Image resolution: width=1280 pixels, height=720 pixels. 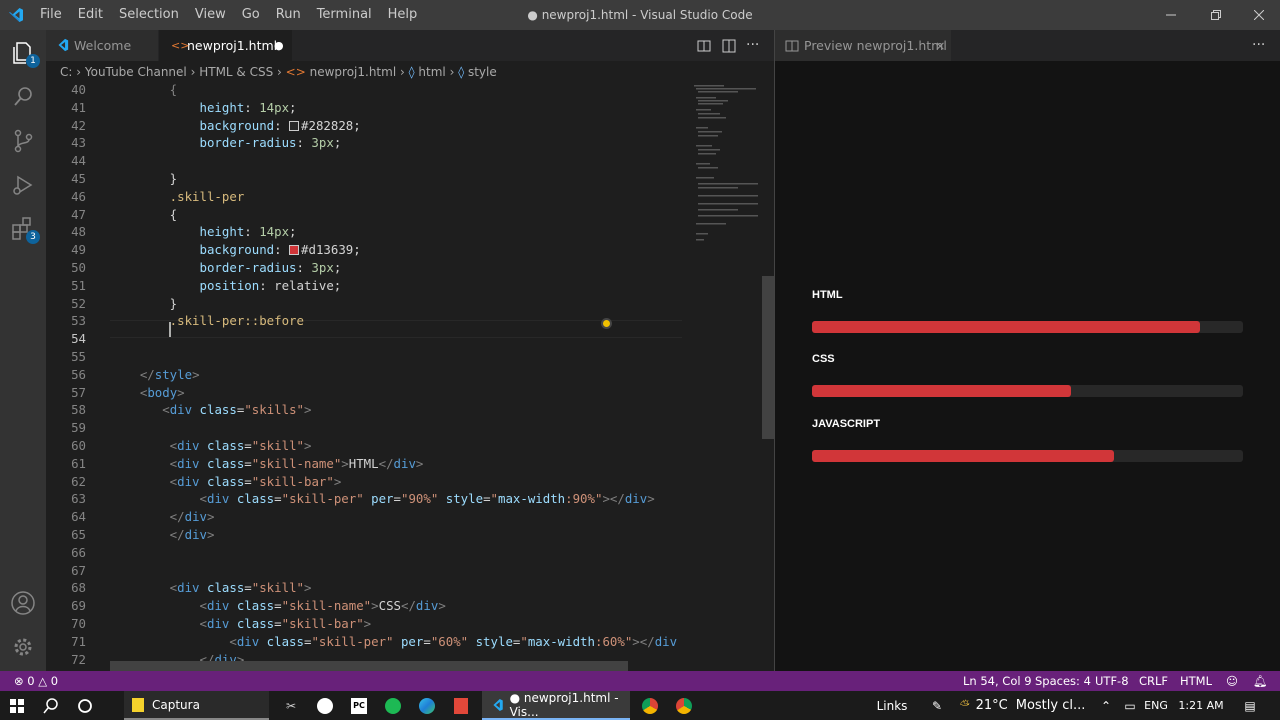 What do you see at coordinates (325, 705) in the screenshot?
I see `taskbar-whatsapp` at bounding box center [325, 705].